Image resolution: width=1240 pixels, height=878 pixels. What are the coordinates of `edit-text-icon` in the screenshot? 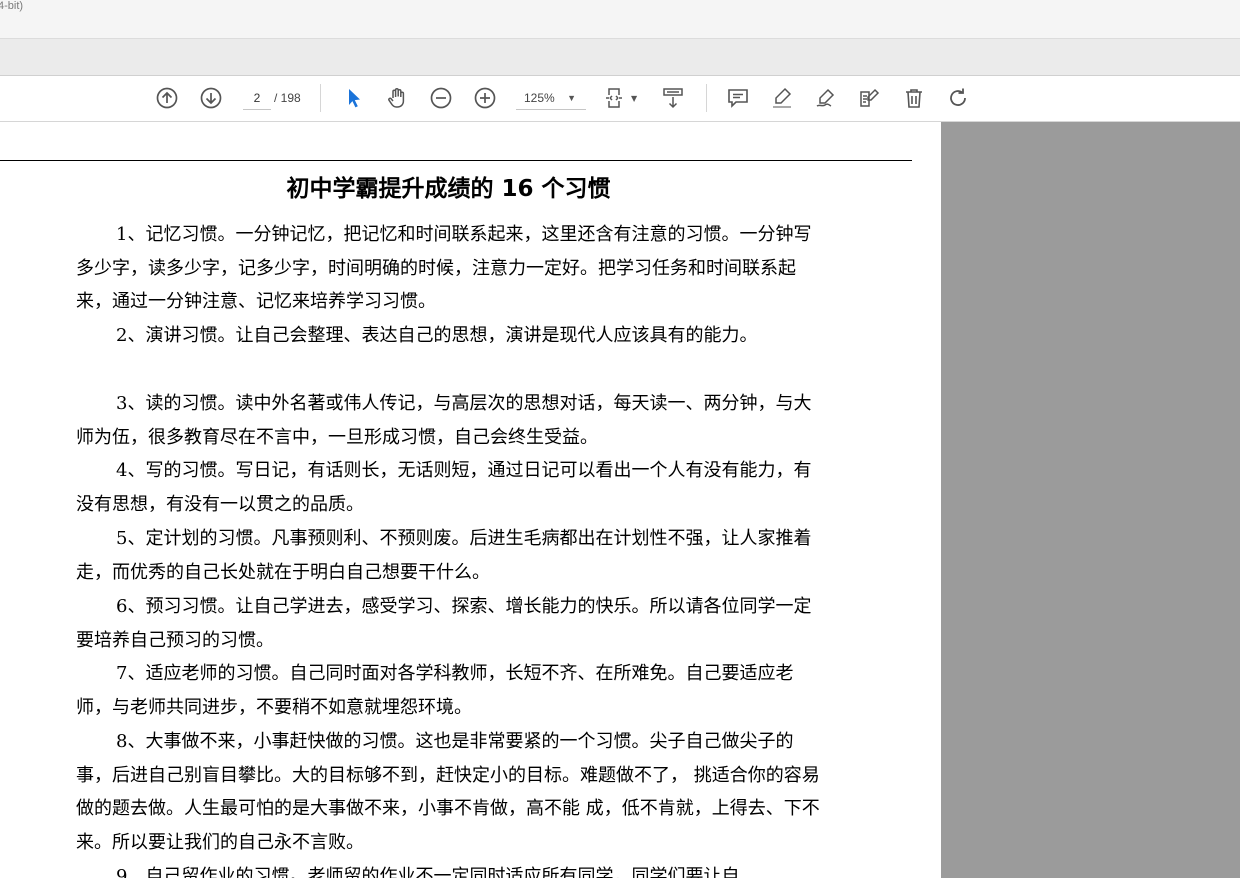 It's located at (870, 97).